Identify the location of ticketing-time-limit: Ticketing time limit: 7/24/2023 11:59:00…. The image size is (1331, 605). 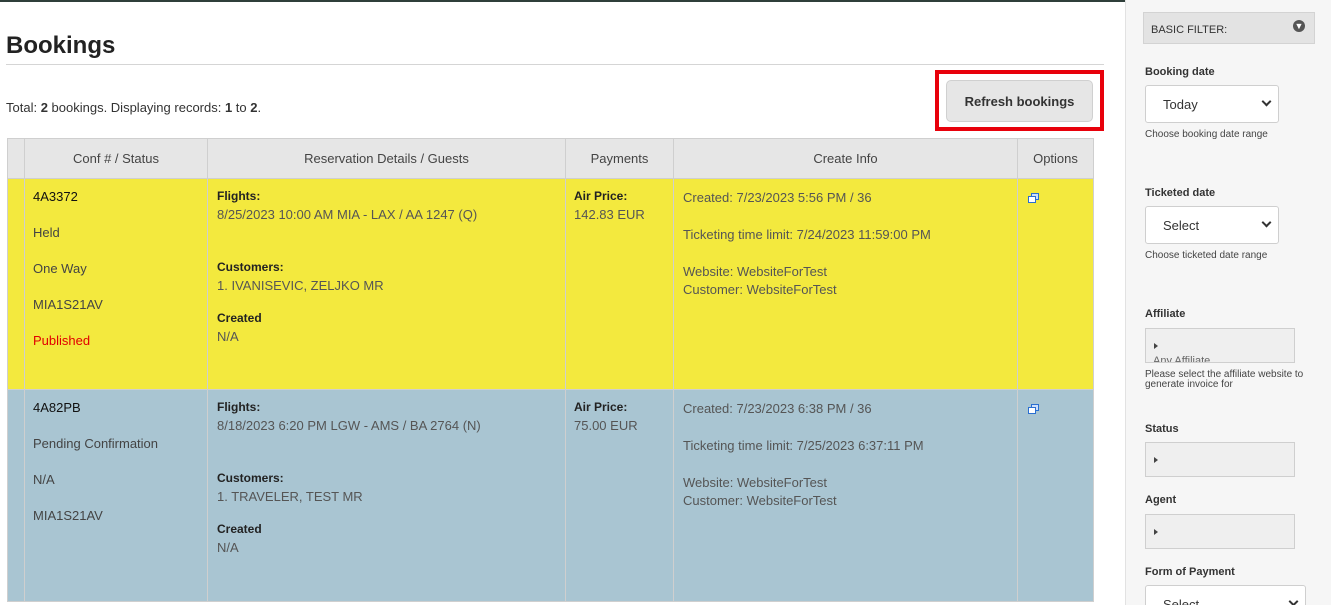
(807, 234).